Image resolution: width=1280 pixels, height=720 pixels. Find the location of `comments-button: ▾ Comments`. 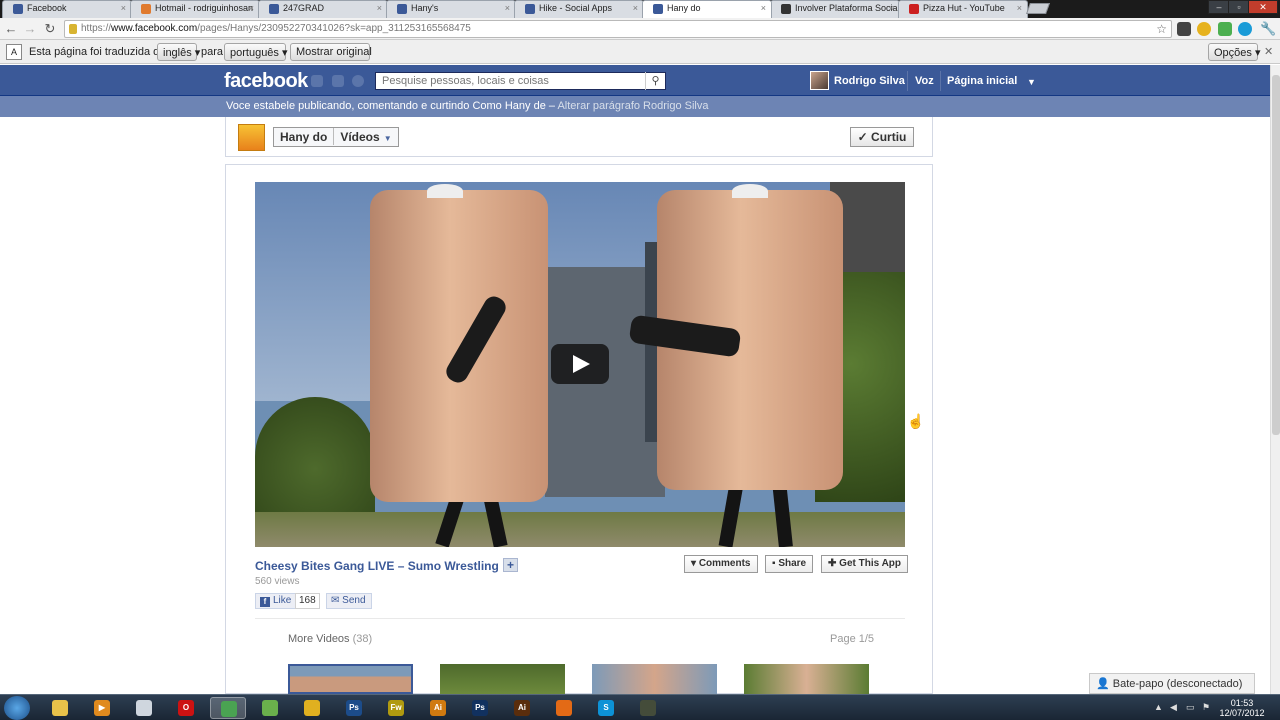

comments-button: ▾ Comments is located at coordinates (721, 564).